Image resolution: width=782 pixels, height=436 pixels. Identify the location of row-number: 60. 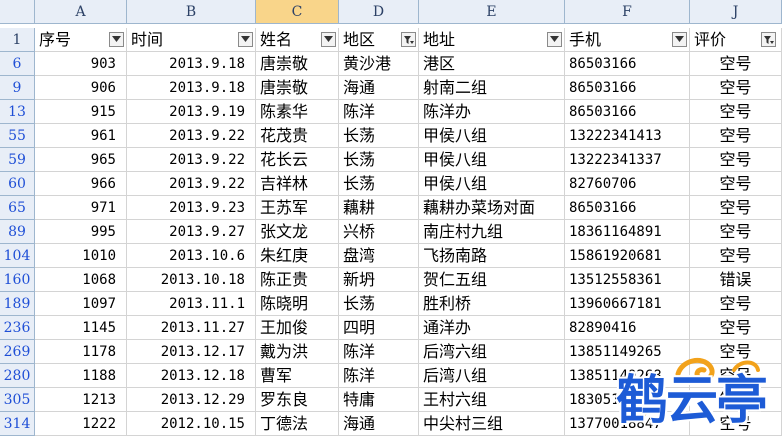
(17, 184).